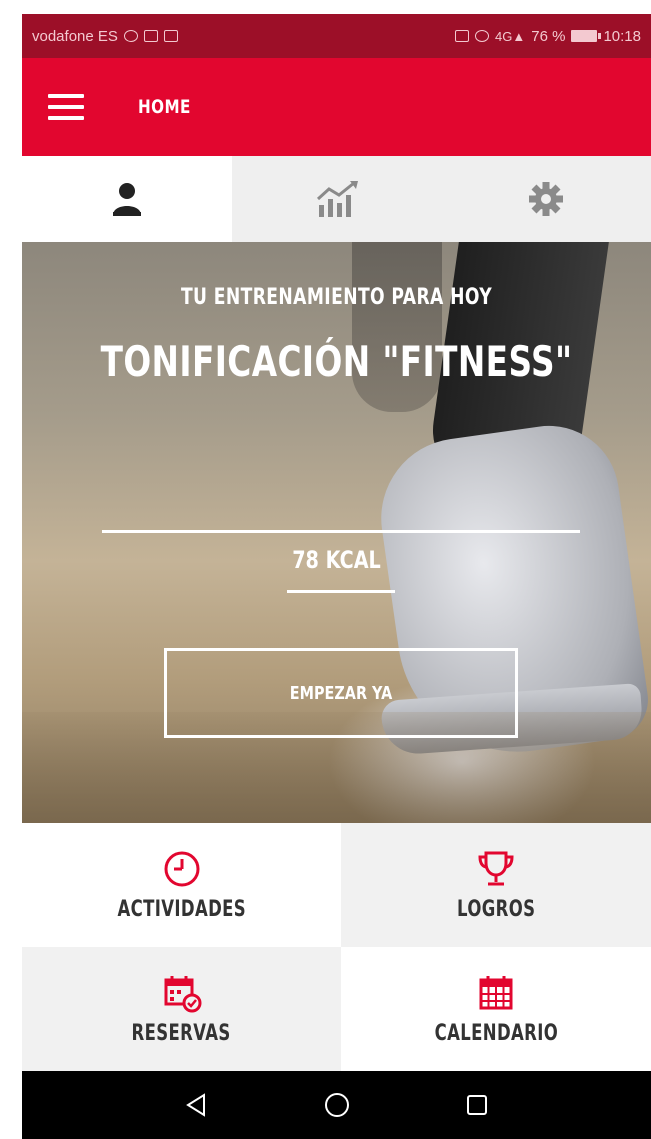 The image size is (651, 1139). Describe the element at coordinates (336, 361) in the screenshot. I see `workout-title: TONIFICACIÓN "FITNESS"` at that location.